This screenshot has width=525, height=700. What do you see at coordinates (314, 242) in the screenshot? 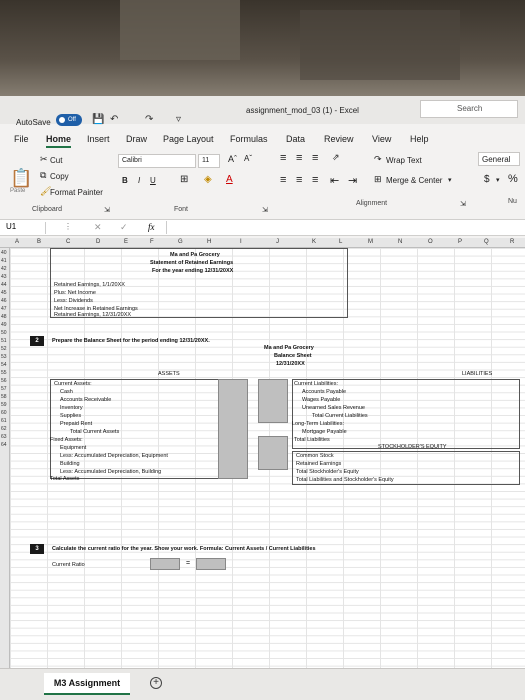
I see `column-header: K` at bounding box center [314, 242].